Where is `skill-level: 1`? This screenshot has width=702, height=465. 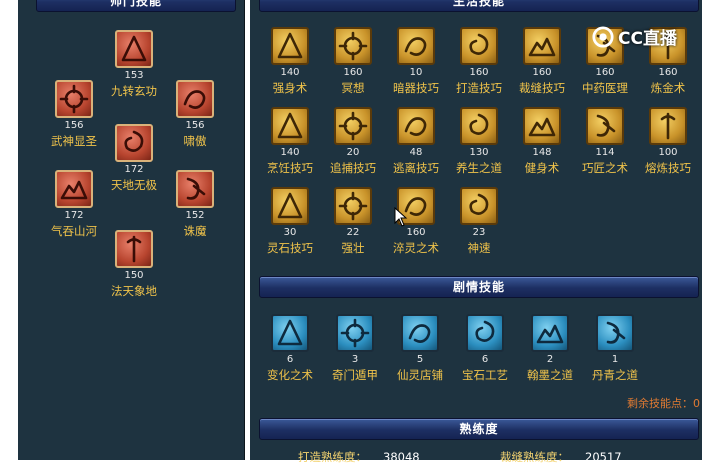
skill-level: 1 is located at coordinates (615, 359).